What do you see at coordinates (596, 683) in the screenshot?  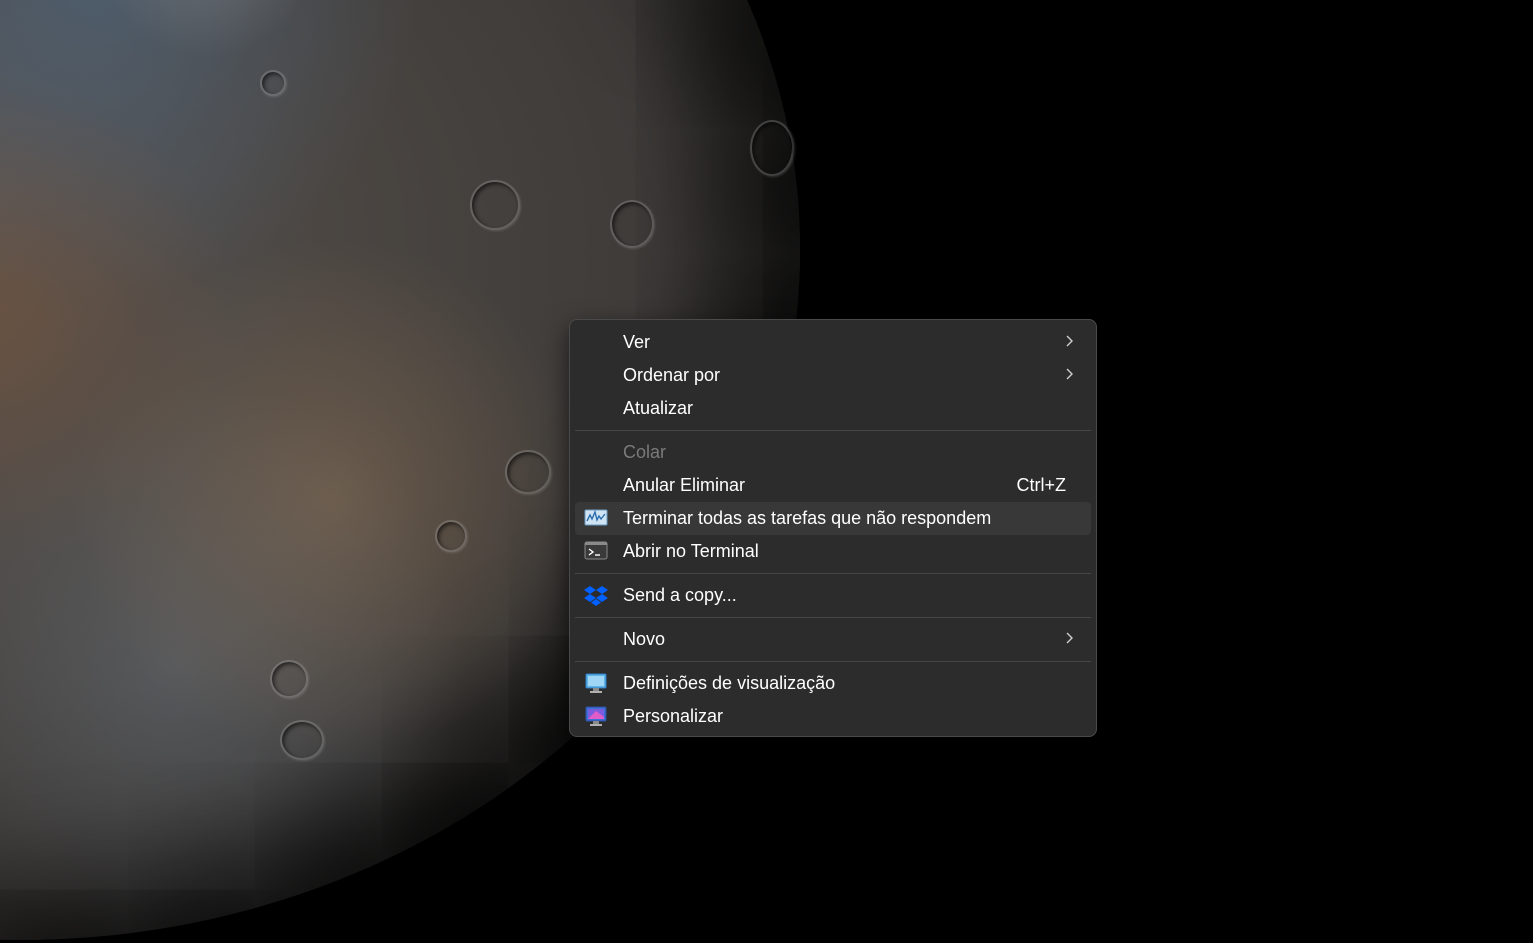 I see `display-settings-icon` at bounding box center [596, 683].